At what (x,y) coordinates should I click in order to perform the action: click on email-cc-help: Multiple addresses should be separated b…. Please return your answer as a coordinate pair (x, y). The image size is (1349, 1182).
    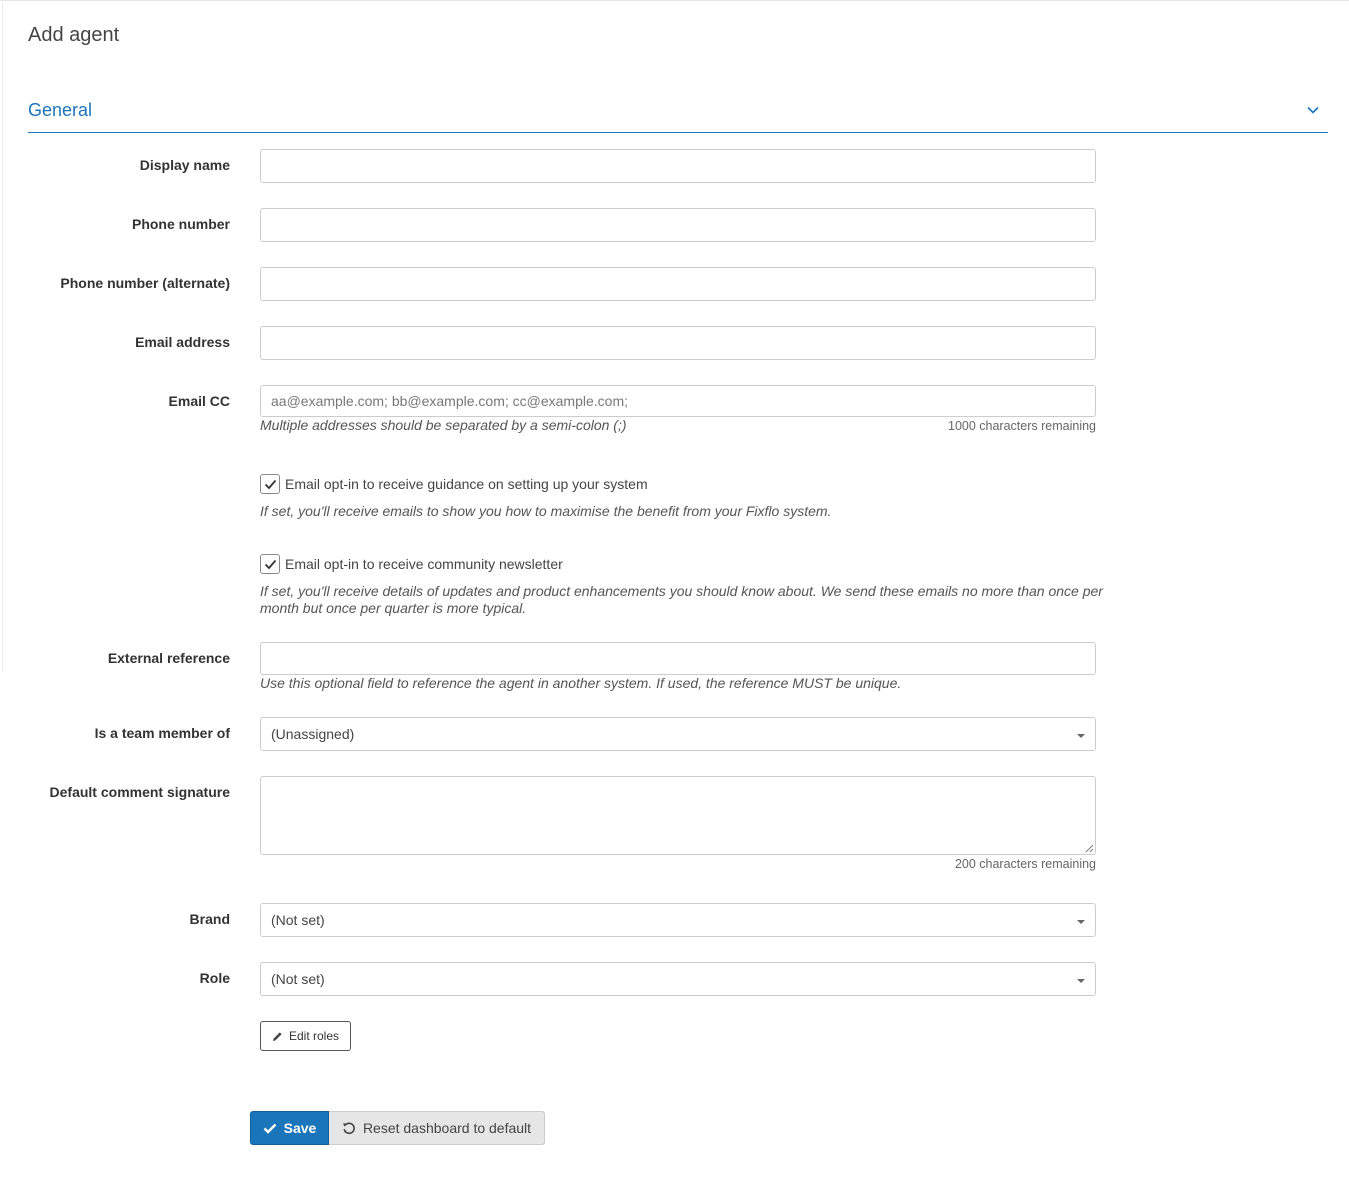
    Looking at the image, I should click on (443, 425).